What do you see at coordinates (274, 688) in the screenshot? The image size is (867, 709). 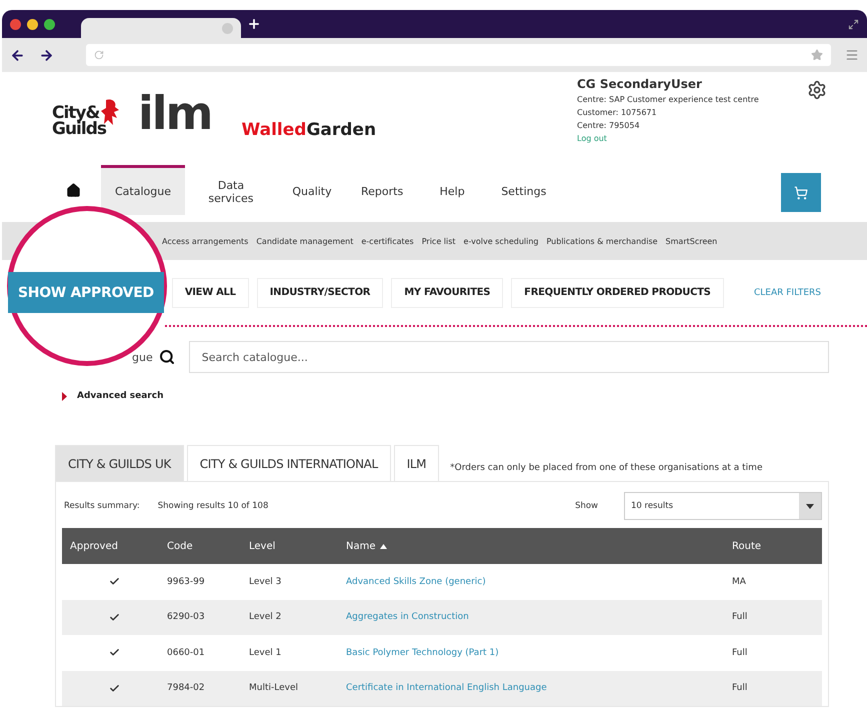 I see `table-cell-text: Multi-Level` at bounding box center [274, 688].